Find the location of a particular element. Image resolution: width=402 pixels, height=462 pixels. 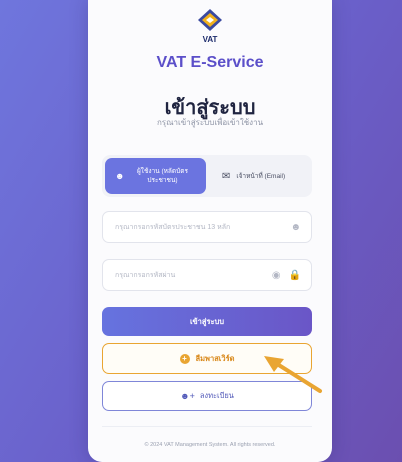

login-button-label: เข้าสู่ระบบ is located at coordinates (207, 321).